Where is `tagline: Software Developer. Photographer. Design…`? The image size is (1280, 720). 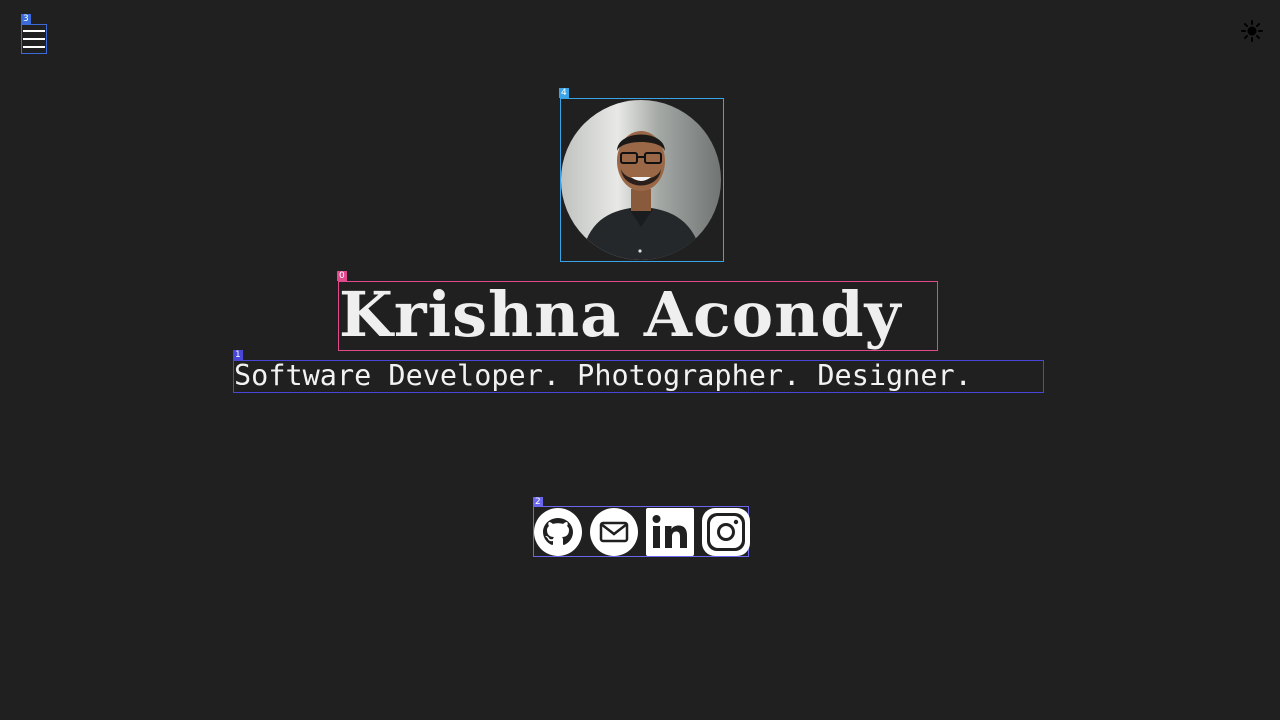
tagline: Software Developer. Photographer. Design… is located at coordinates (638, 376).